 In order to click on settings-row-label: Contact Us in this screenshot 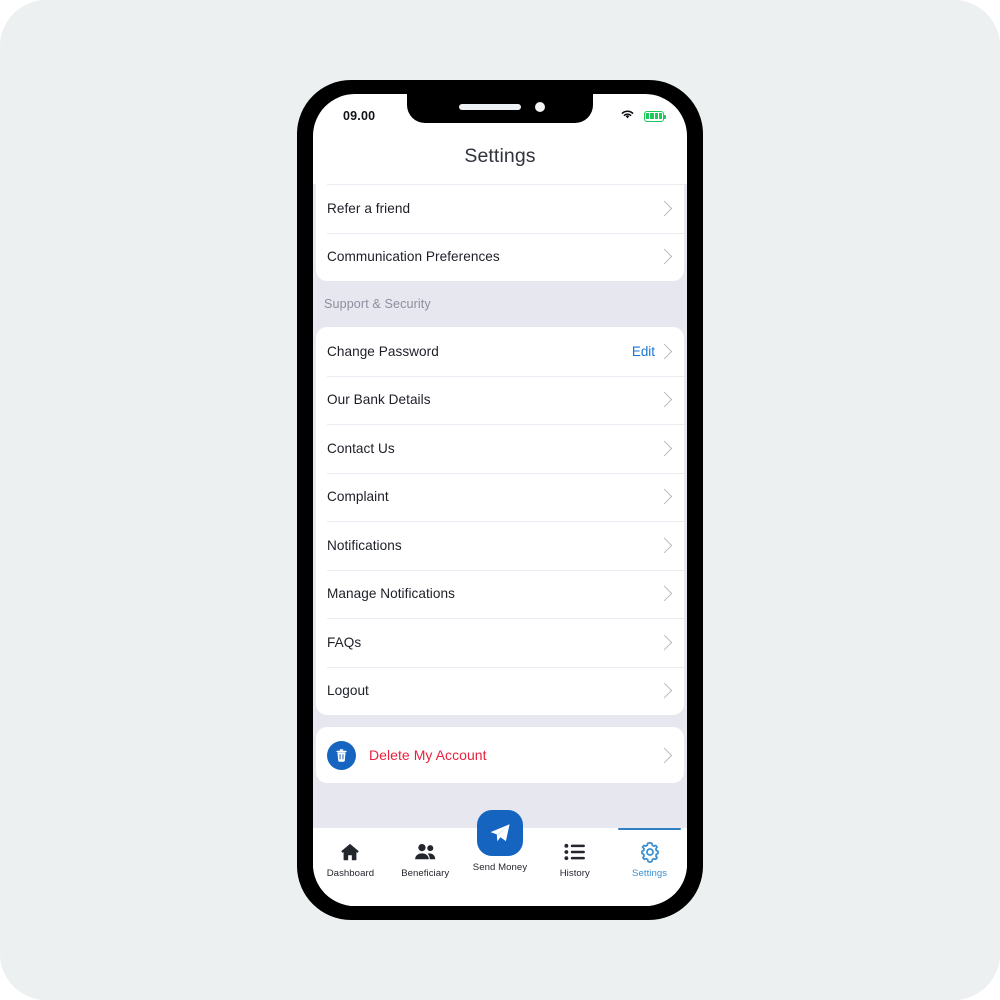, I will do `click(361, 448)`.